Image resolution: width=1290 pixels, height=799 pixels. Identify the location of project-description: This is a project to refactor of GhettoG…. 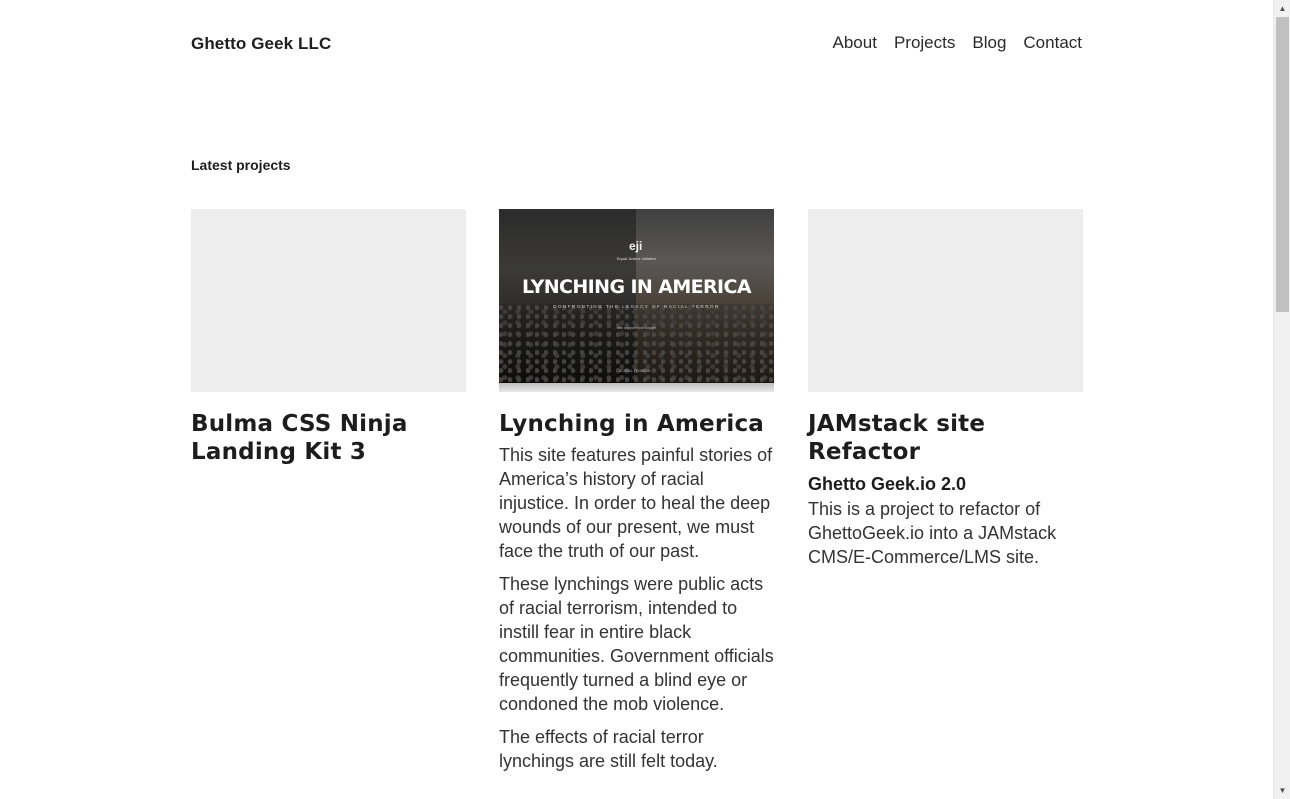
(945, 533).